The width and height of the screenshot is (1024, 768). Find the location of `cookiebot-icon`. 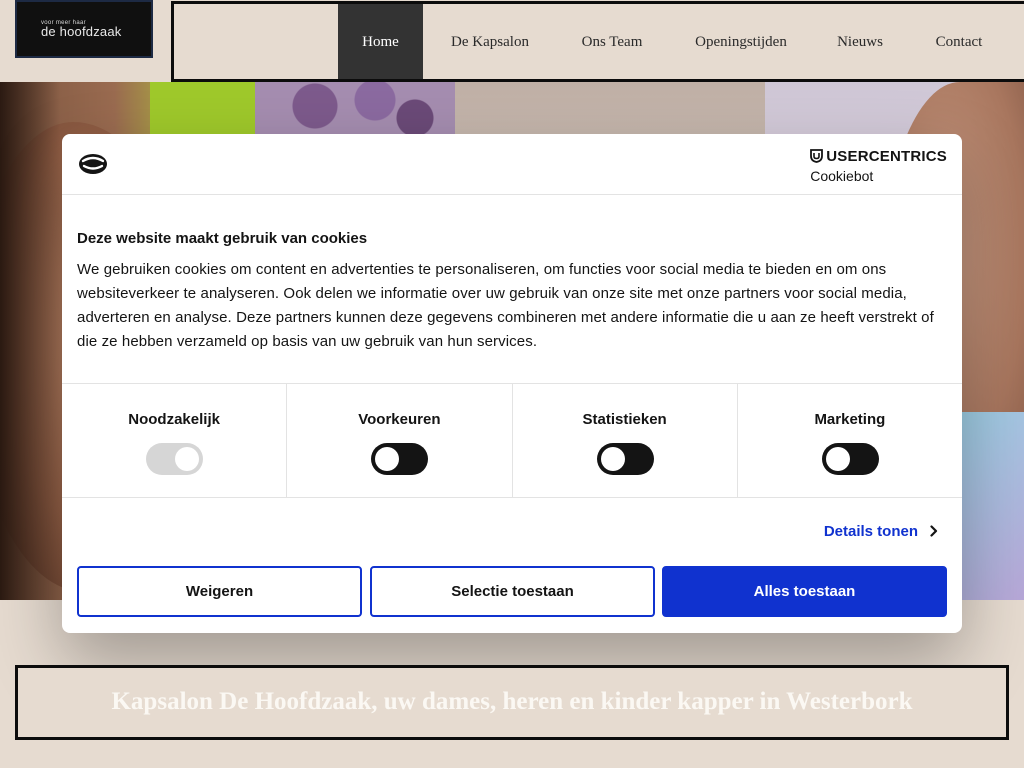

cookiebot-icon is located at coordinates (93, 165).